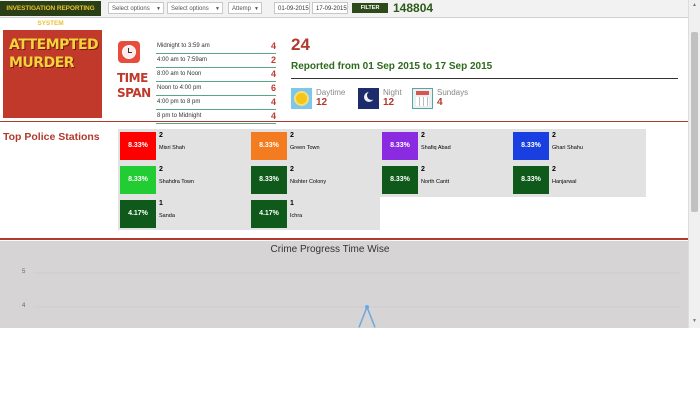  Describe the element at coordinates (273, 60) in the screenshot. I see `time-slot-count: 2` at that location.